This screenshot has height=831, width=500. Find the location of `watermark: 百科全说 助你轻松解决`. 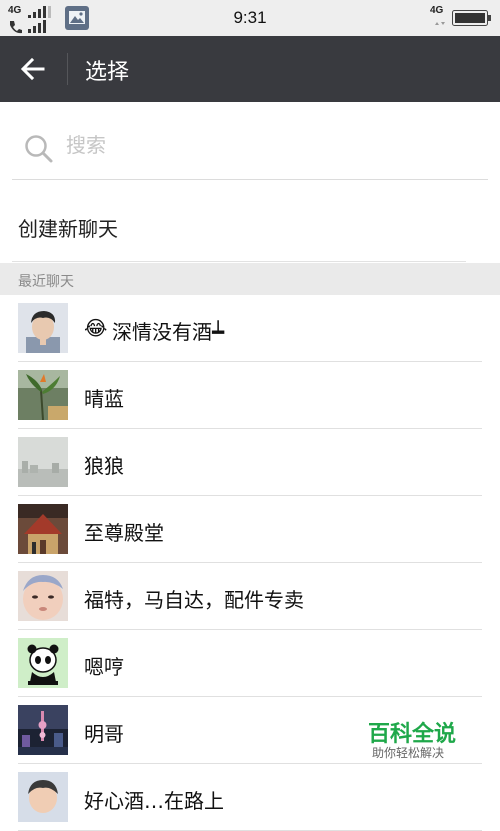

watermark: 百科全说 助你轻松解决 is located at coordinates (426, 732).